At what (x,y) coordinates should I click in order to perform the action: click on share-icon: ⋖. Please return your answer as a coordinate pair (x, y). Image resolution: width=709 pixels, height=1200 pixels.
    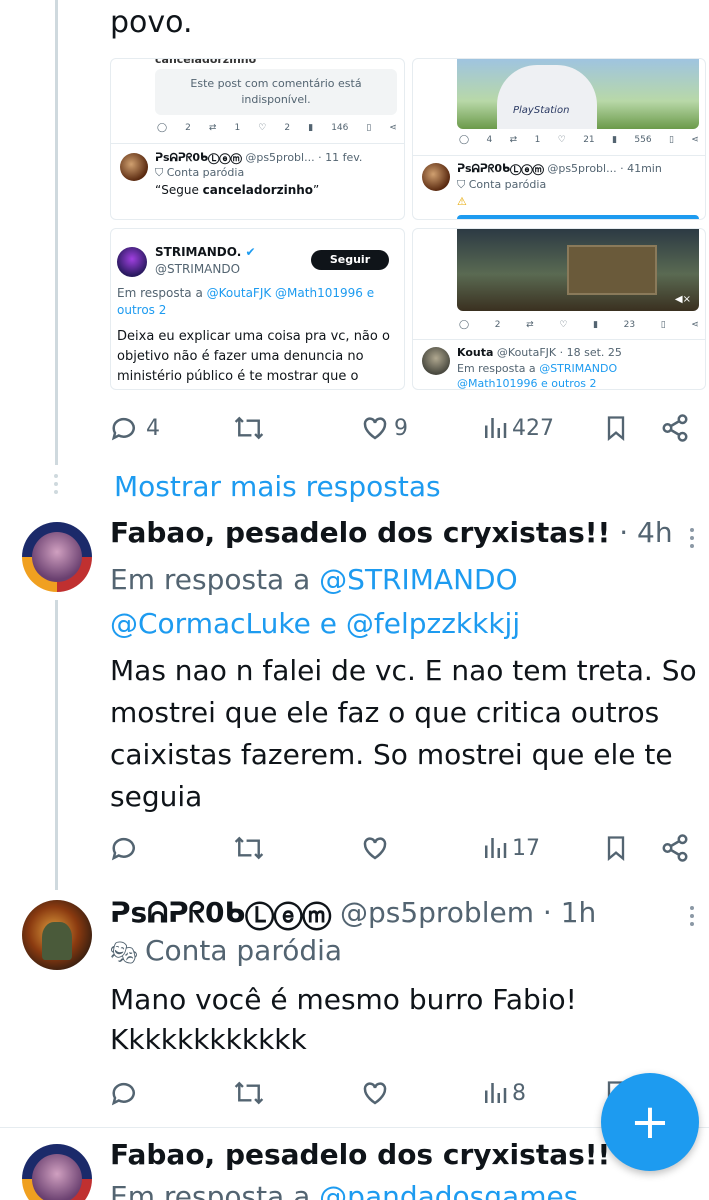
    Looking at the image, I should click on (393, 128).